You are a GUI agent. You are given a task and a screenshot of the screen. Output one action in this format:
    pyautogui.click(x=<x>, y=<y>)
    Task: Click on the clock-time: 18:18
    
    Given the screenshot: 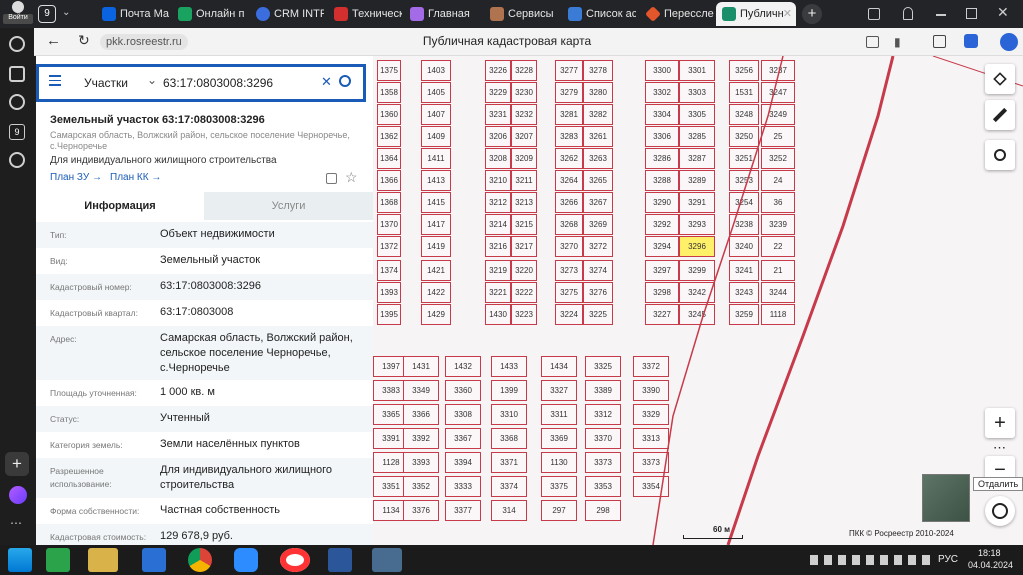 What is the action you would take?
    pyautogui.click(x=989, y=553)
    